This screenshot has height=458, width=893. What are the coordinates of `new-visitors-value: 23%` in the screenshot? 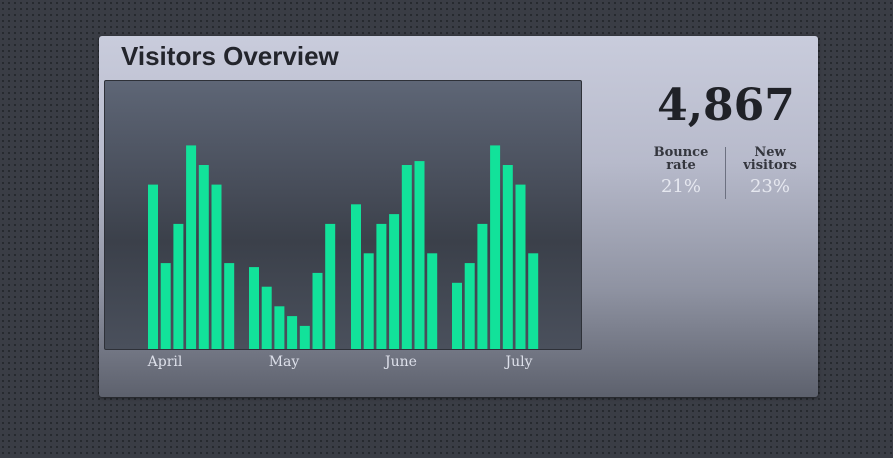 It's located at (769, 186).